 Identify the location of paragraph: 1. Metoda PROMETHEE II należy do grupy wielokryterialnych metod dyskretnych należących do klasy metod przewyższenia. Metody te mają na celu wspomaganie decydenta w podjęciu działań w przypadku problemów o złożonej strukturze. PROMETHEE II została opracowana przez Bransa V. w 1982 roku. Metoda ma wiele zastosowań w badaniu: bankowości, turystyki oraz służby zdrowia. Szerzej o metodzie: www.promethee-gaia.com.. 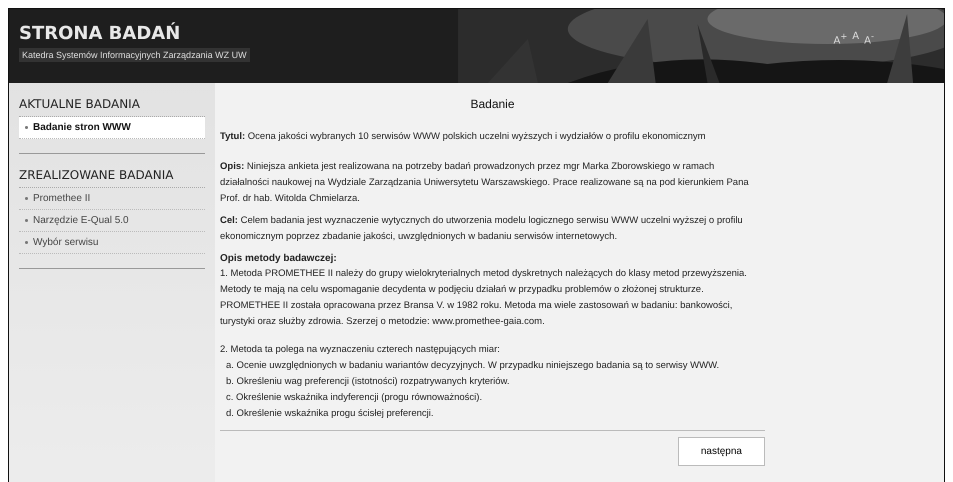
(484, 298).